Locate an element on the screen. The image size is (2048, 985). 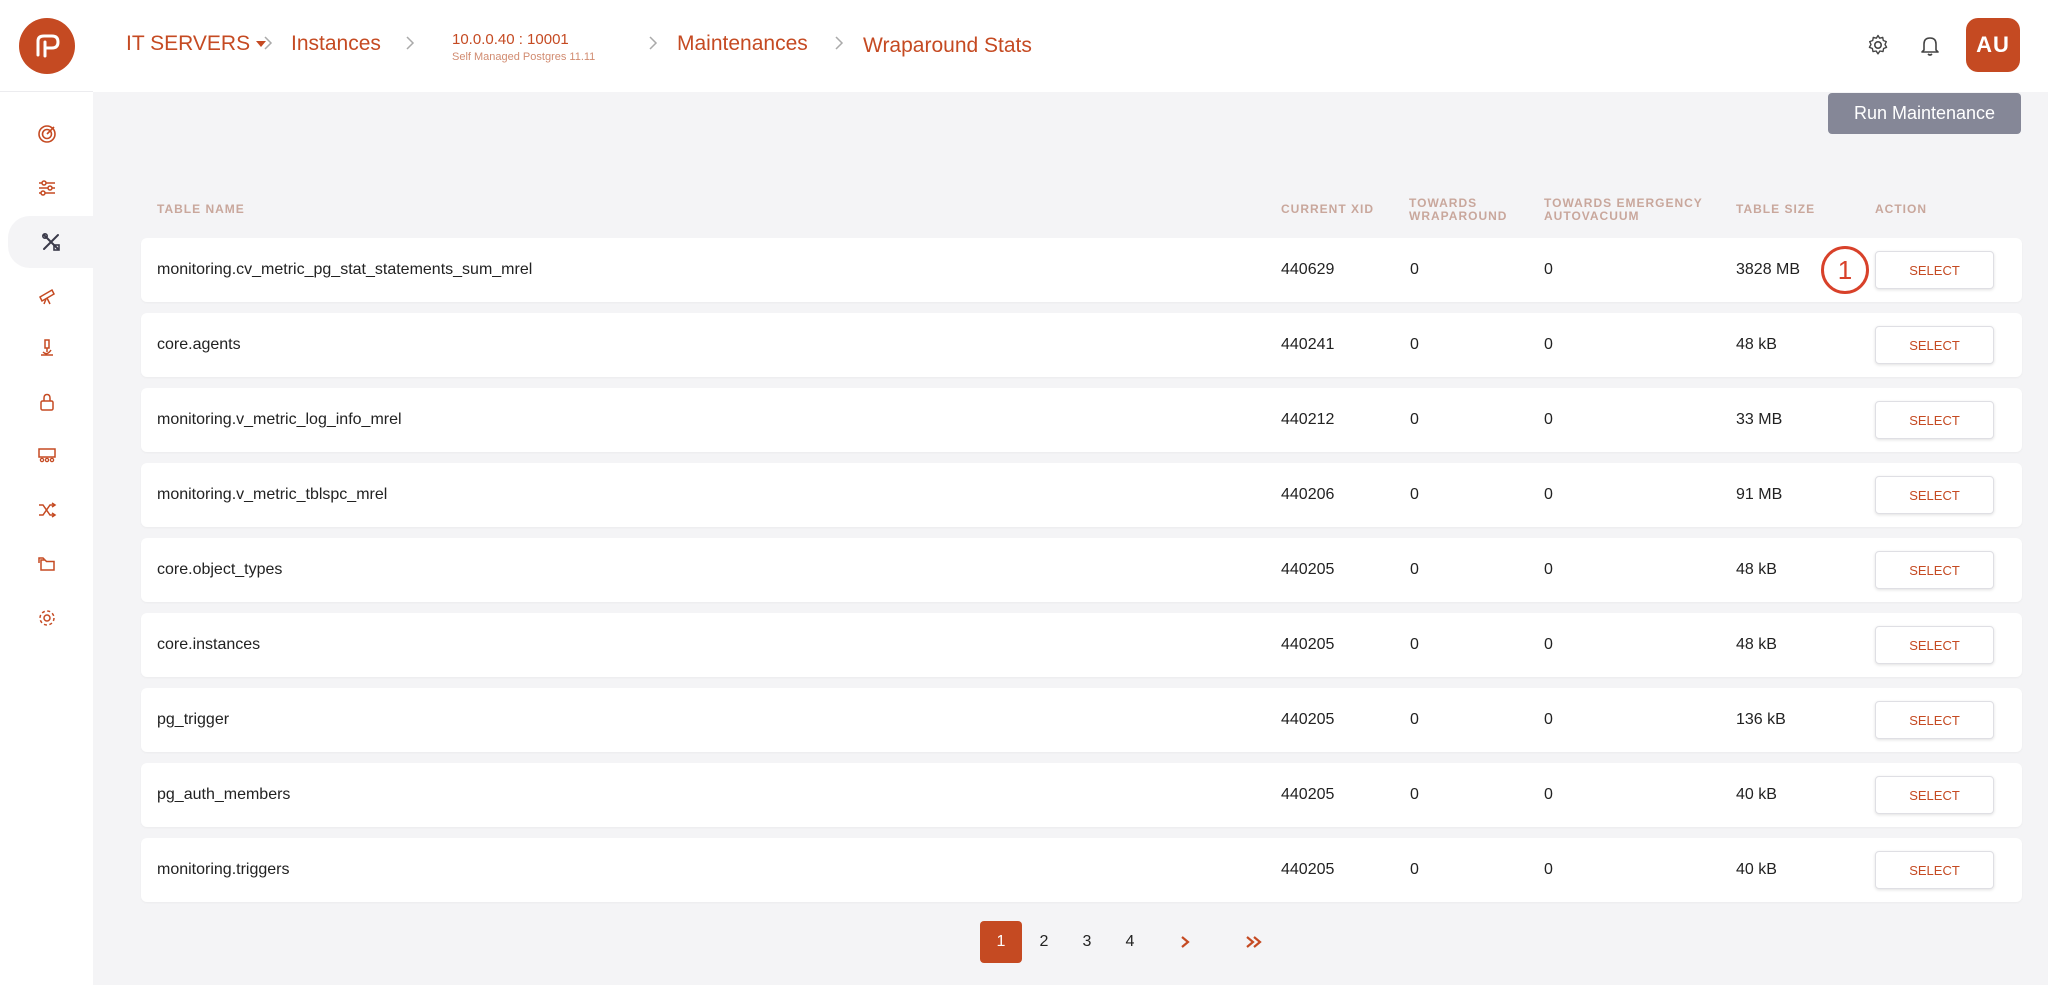
column-header-line: WRAPAROUND is located at coordinates (1458, 216).